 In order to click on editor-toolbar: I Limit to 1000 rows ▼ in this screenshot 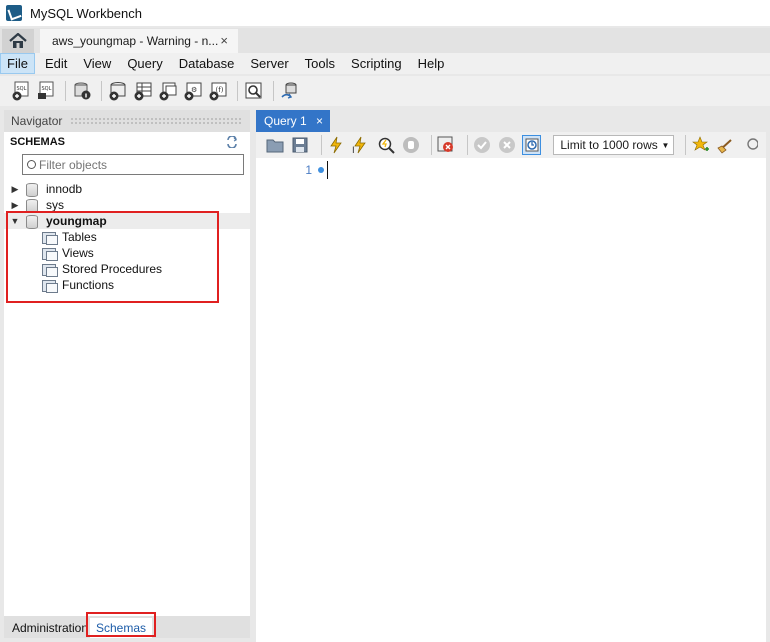, I will do `click(511, 145)`.